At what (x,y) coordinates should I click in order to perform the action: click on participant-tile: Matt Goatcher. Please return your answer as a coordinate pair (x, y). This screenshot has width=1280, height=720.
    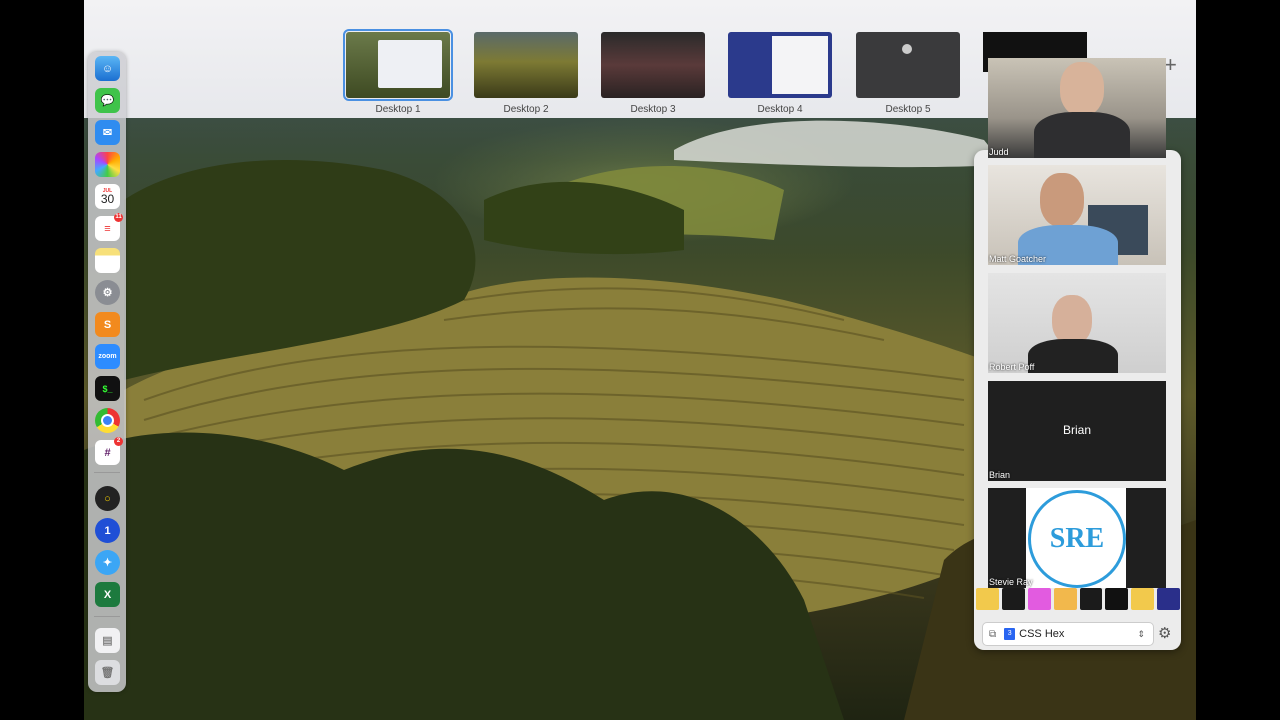
    Looking at the image, I should click on (1077, 215).